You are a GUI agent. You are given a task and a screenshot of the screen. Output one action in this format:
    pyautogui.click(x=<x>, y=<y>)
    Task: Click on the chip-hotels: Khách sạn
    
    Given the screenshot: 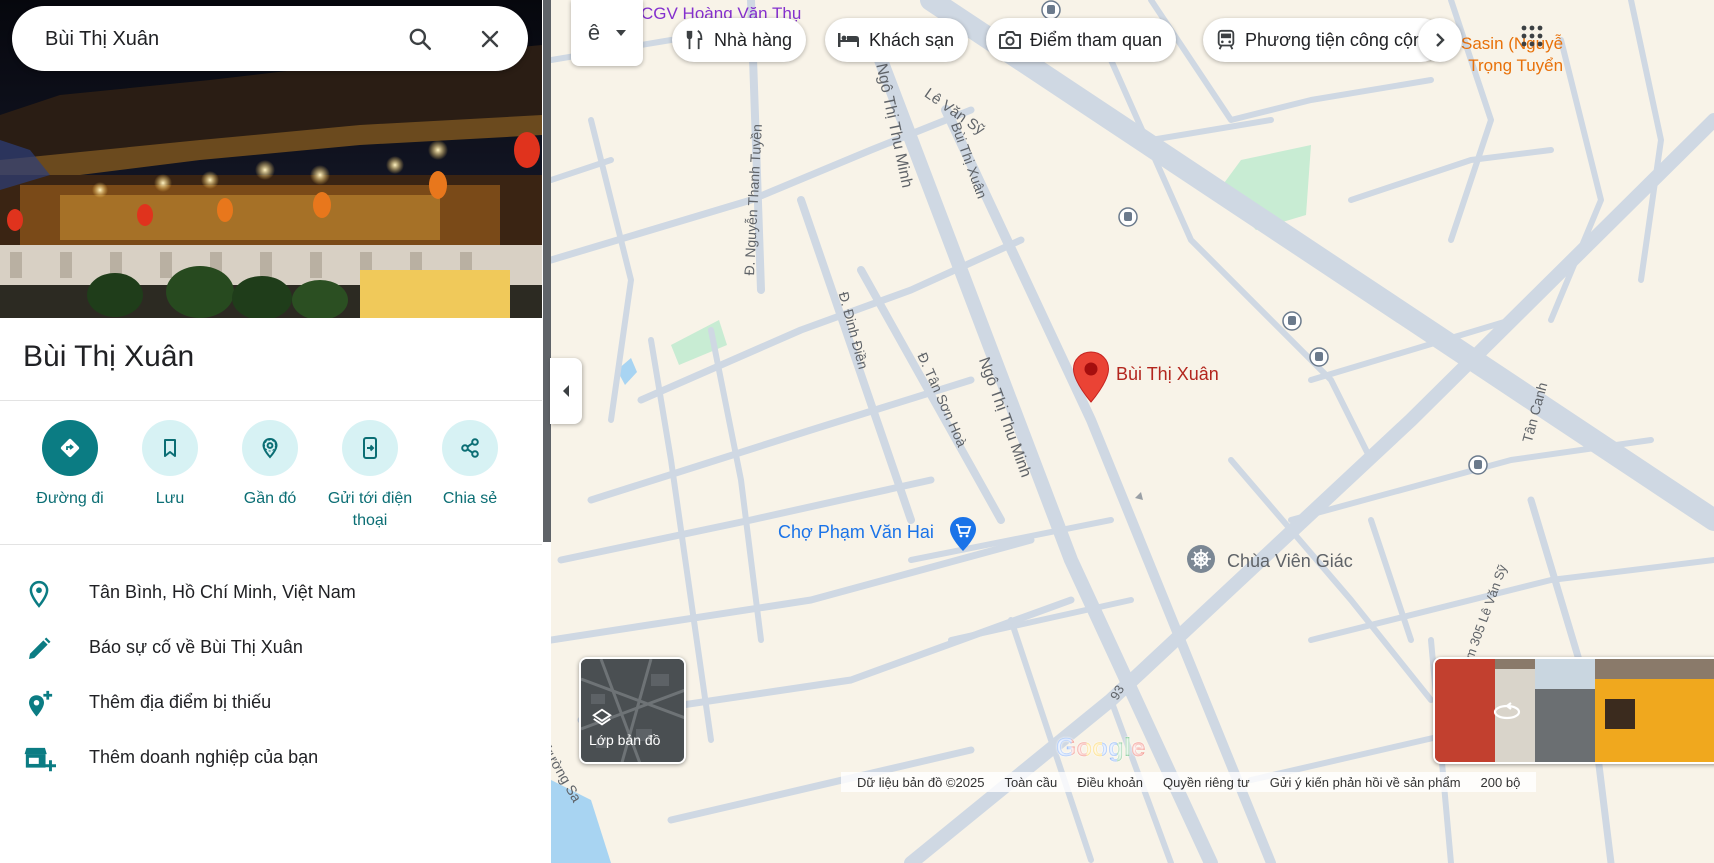 What is the action you would take?
    pyautogui.click(x=897, y=40)
    